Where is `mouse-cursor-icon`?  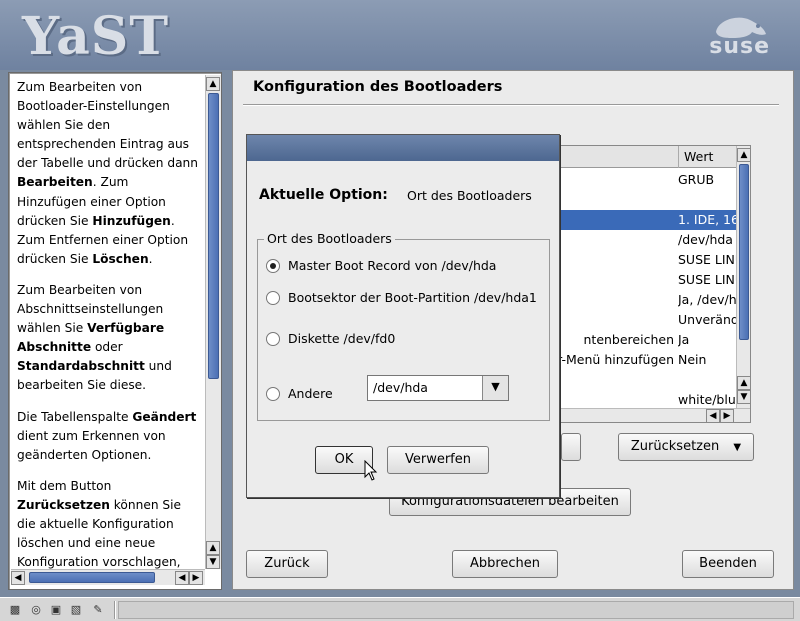 mouse-cursor-icon is located at coordinates (371, 470).